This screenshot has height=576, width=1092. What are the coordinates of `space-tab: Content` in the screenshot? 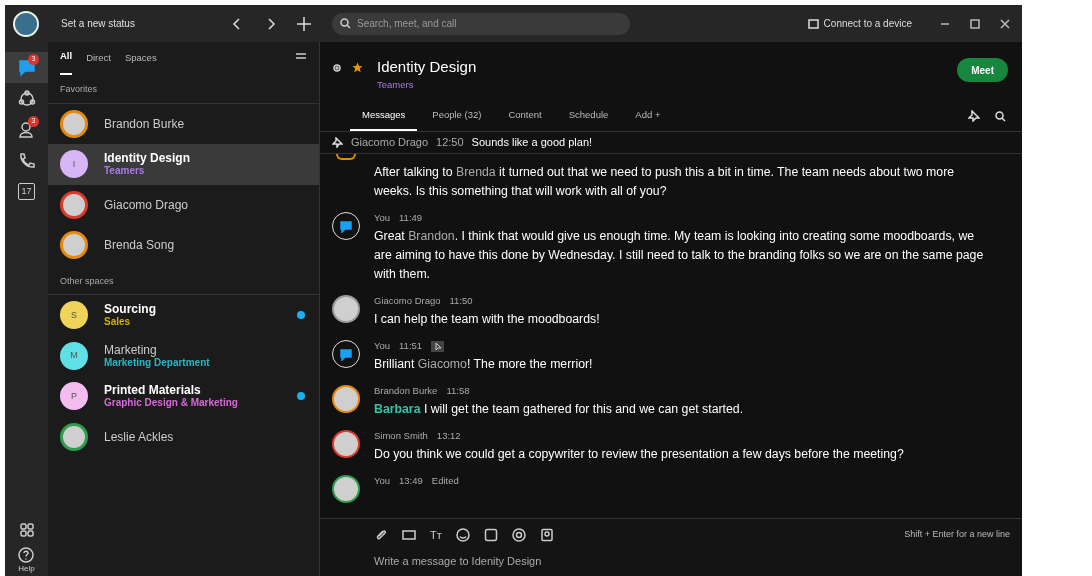 It's located at (525, 119).